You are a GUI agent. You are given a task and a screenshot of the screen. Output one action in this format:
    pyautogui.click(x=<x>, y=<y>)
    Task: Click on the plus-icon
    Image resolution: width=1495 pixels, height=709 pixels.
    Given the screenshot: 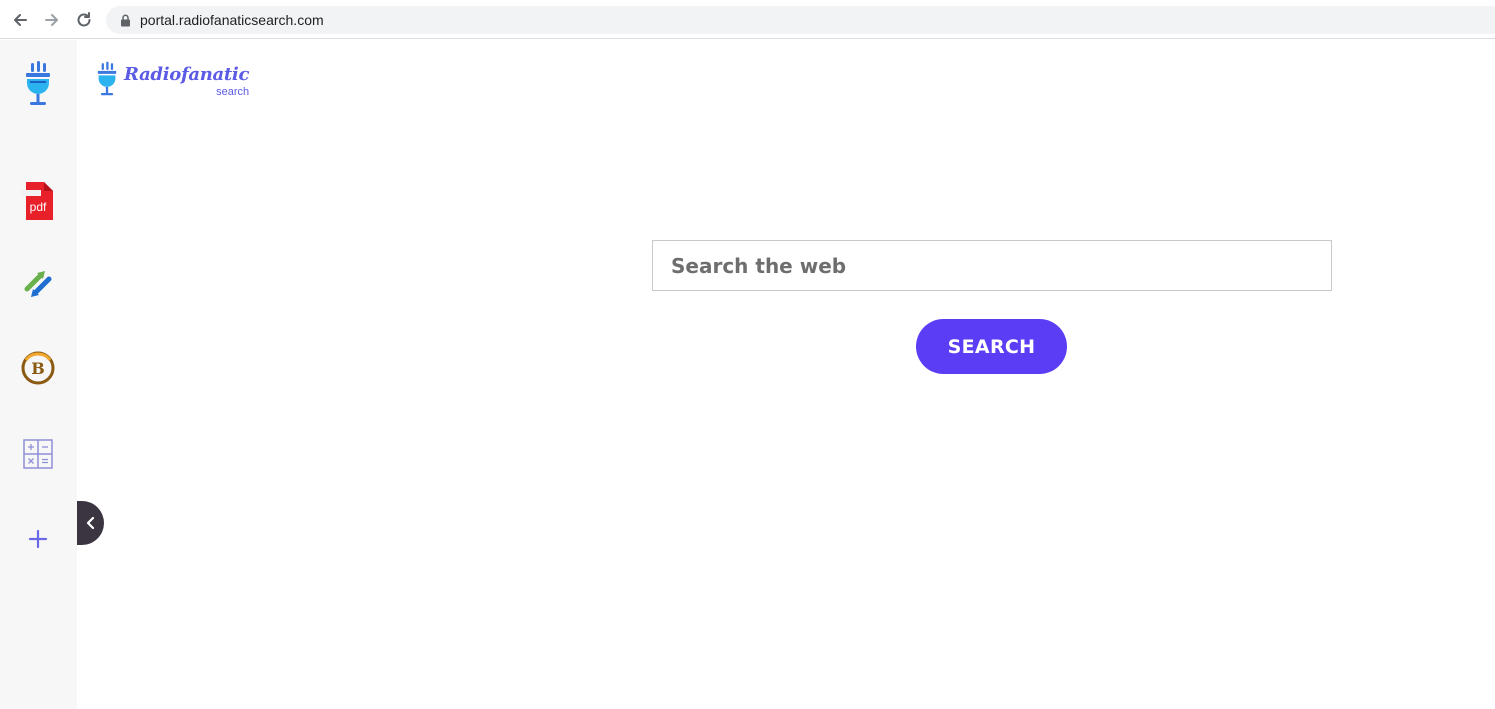 What is the action you would take?
    pyautogui.click(x=38, y=539)
    